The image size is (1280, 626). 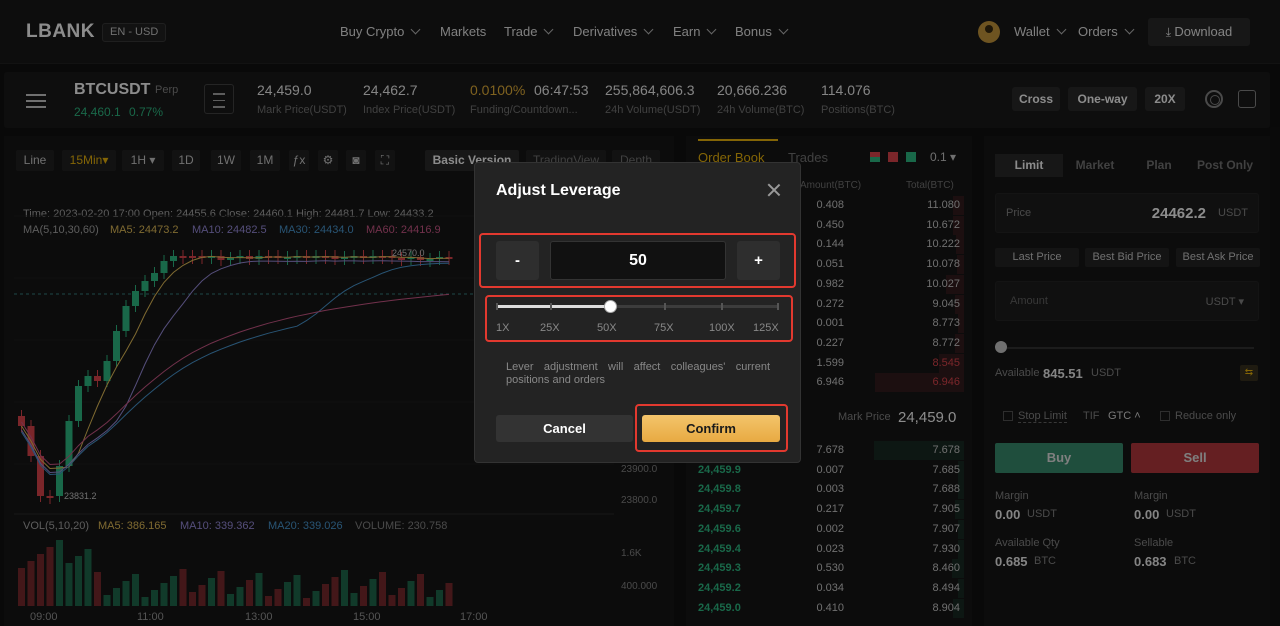 I want to click on decrease-leverage-button: -, so click(x=517, y=260).